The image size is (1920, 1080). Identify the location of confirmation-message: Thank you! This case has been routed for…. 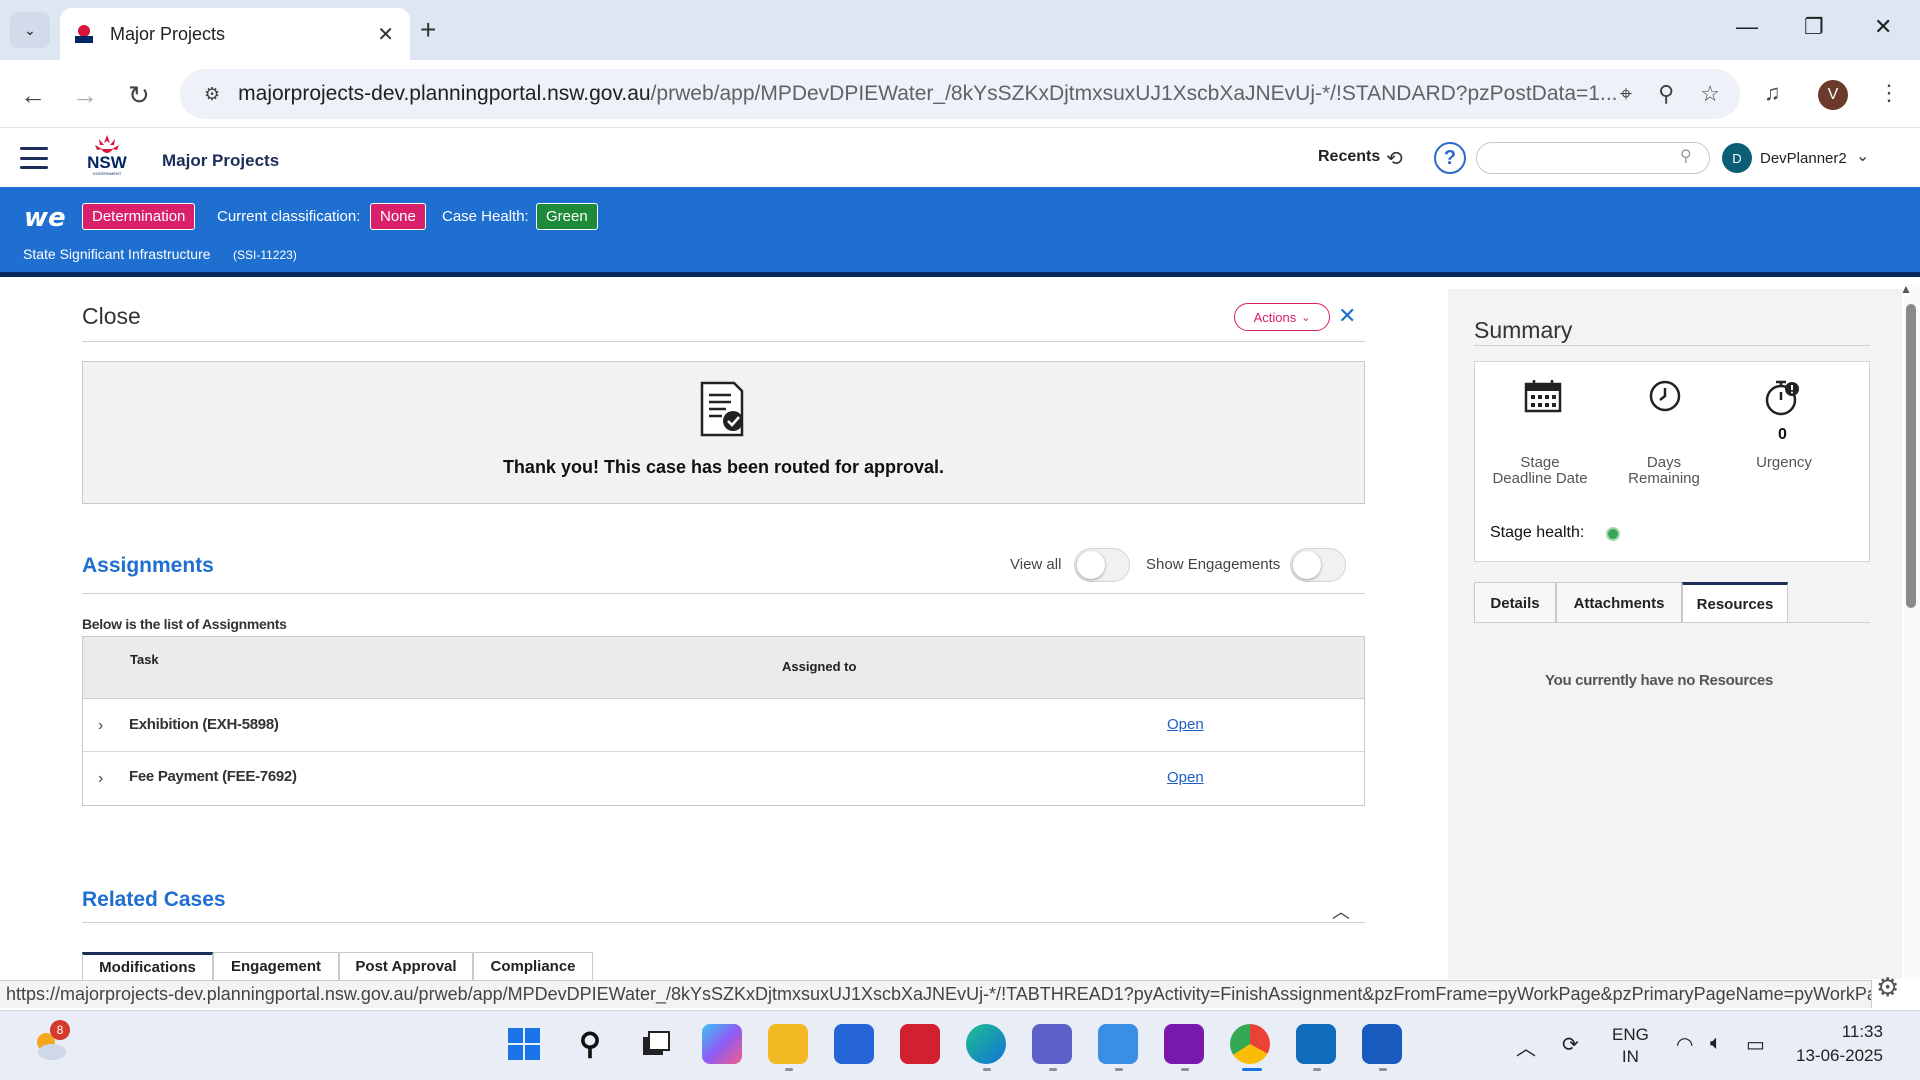
(723, 467).